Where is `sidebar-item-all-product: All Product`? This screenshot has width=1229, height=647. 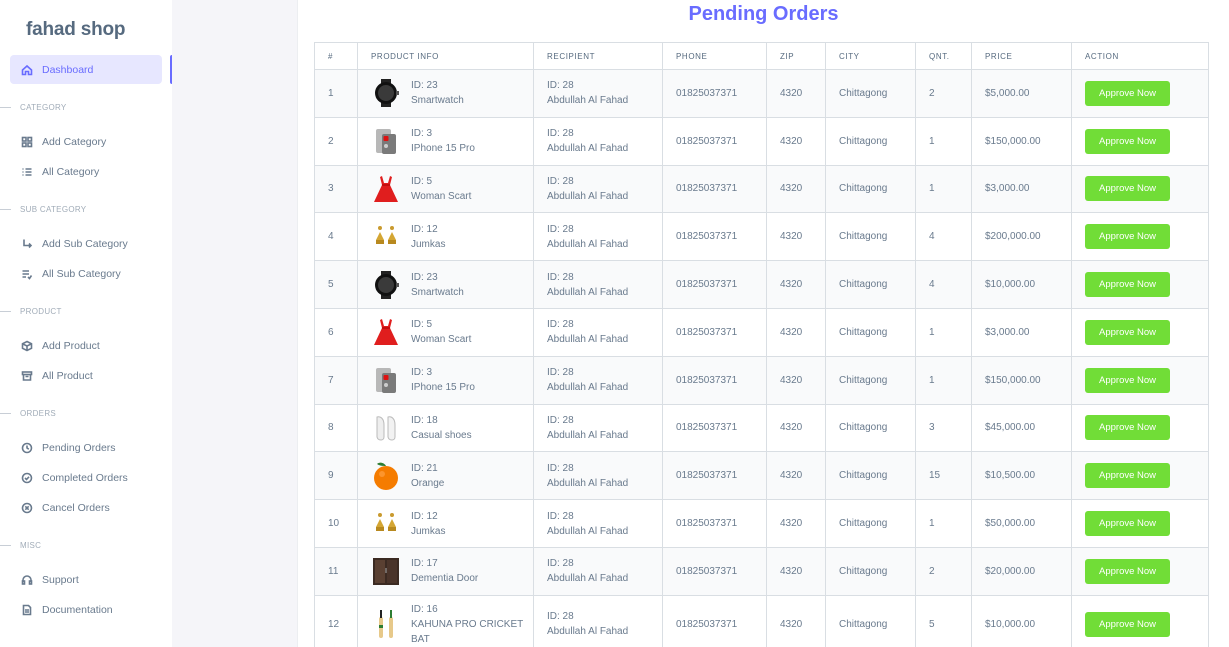
sidebar-item-all-product: All Product is located at coordinates (86, 375).